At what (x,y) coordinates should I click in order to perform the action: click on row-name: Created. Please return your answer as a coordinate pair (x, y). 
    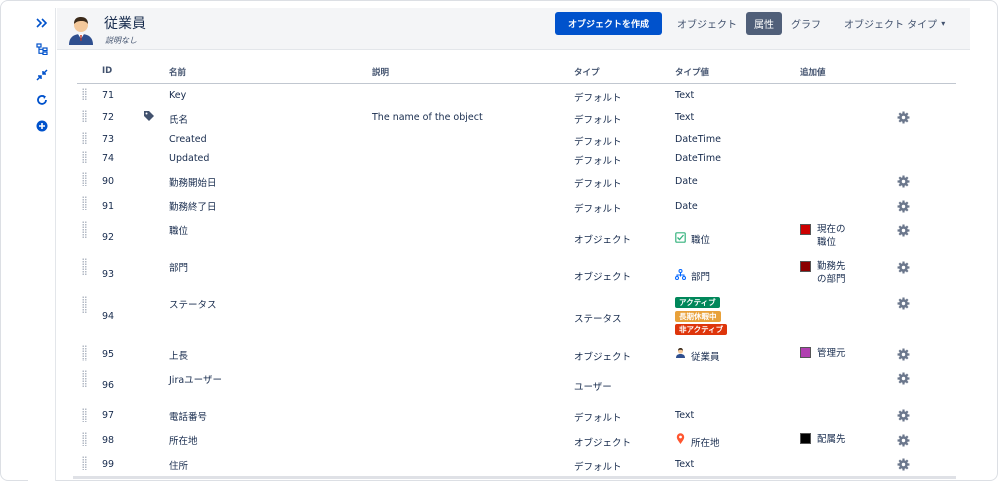
    Looking at the image, I should click on (188, 139).